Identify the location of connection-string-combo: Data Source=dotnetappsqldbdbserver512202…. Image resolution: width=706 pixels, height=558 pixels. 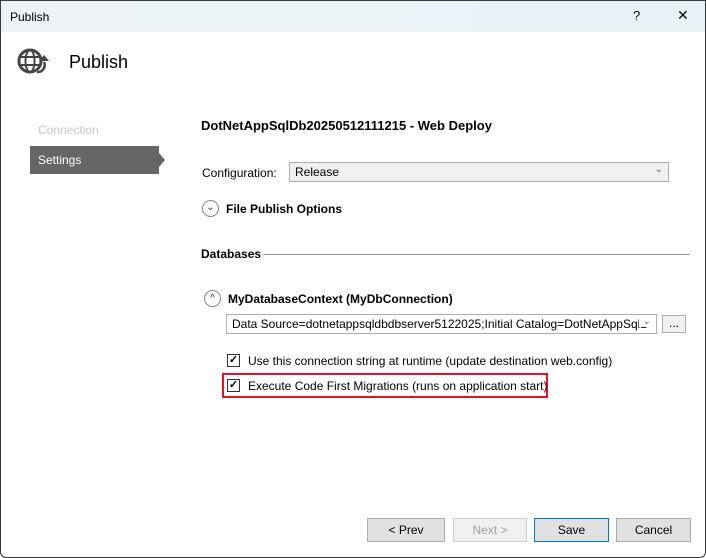
(441, 324).